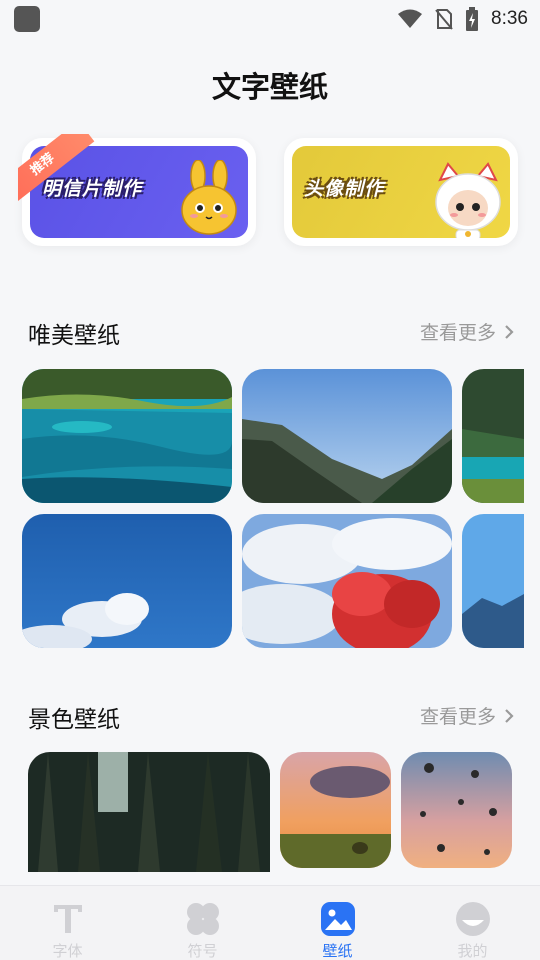 The height and width of the screenshot is (960, 540). I want to click on tab-wallpaper: 壁纸, so click(337, 923).